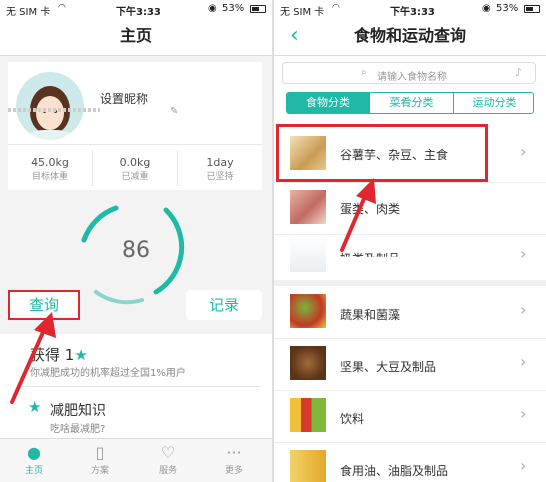 The height and width of the screenshot is (482, 546). Describe the element at coordinates (136, 250) in the screenshot. I see `gauge-value: 86` at that location.